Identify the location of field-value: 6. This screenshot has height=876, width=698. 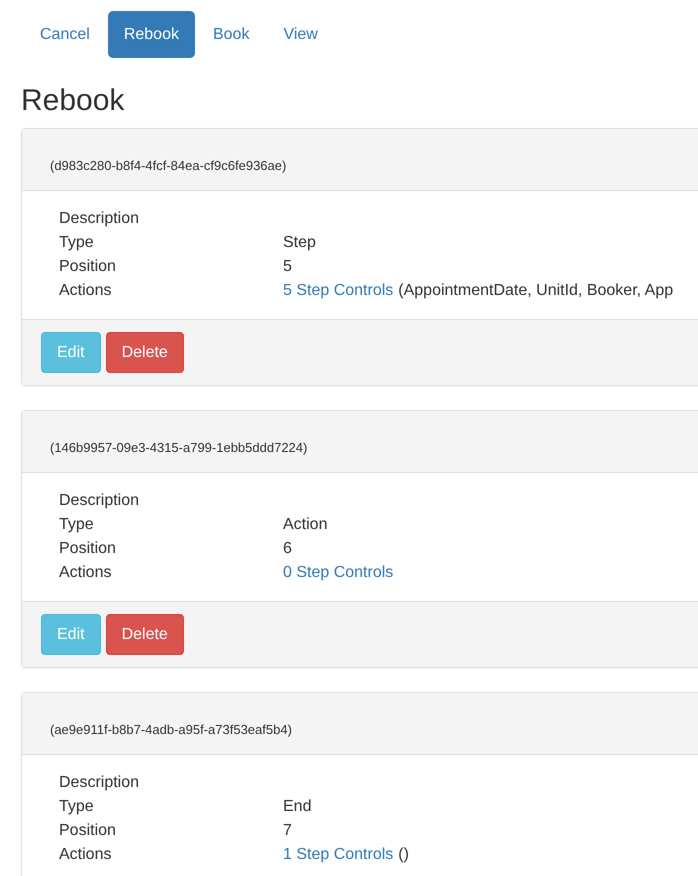
(287, 549).